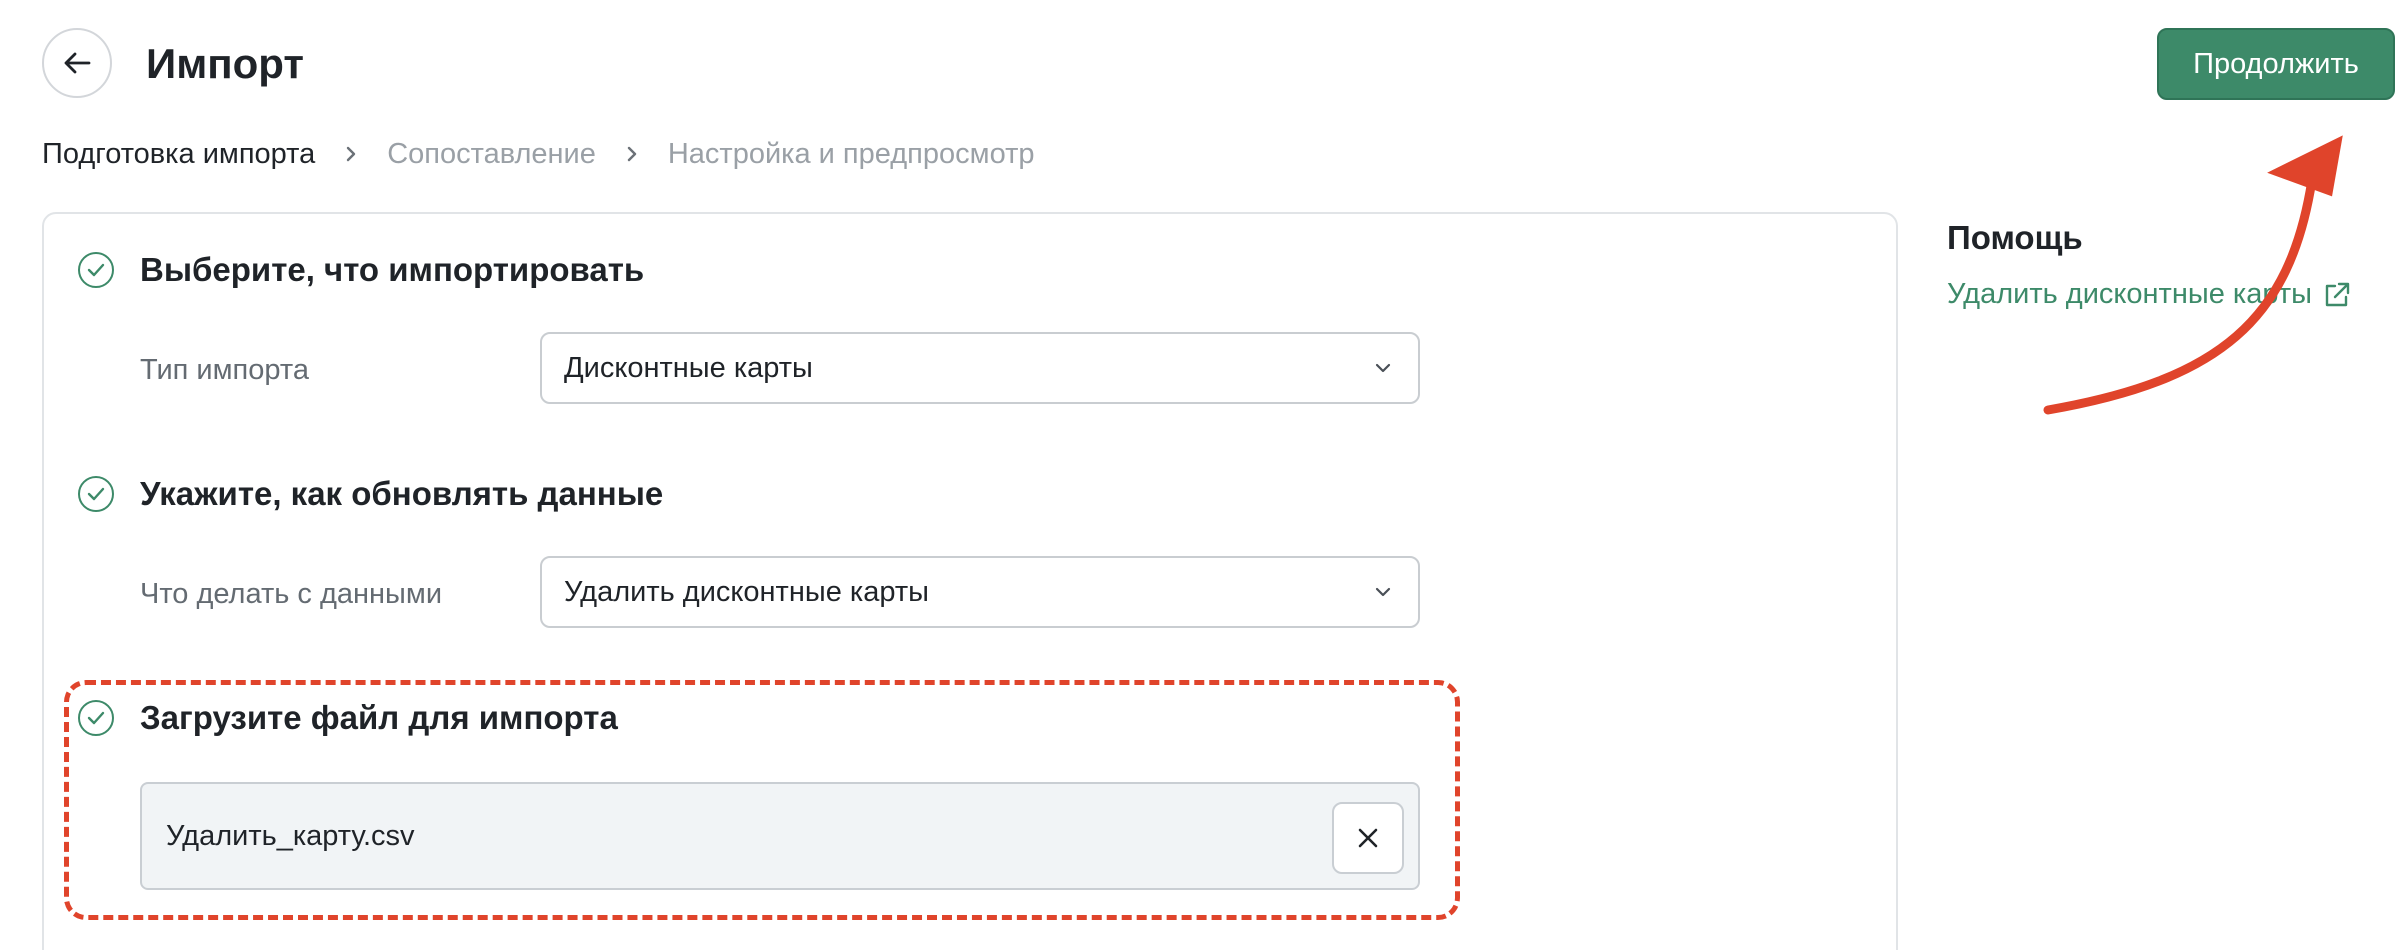  I want to click on back-button, so click(77, 63).